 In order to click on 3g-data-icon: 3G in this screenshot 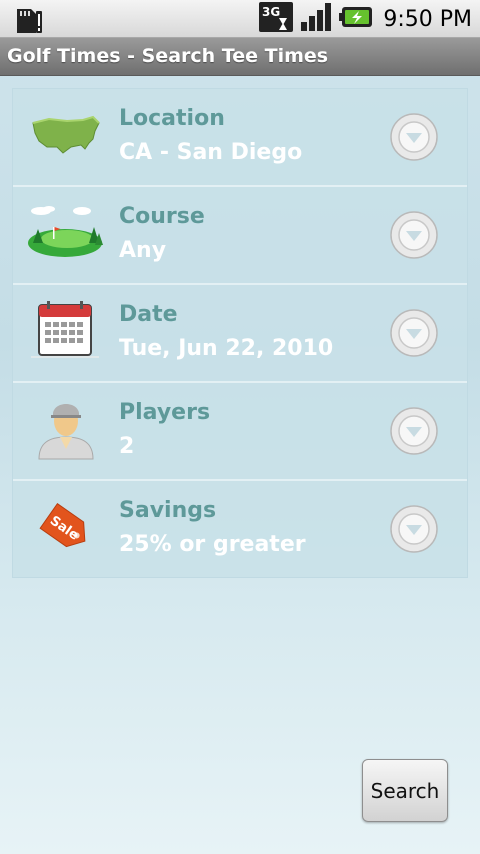, I will do `click(276, 19)`.